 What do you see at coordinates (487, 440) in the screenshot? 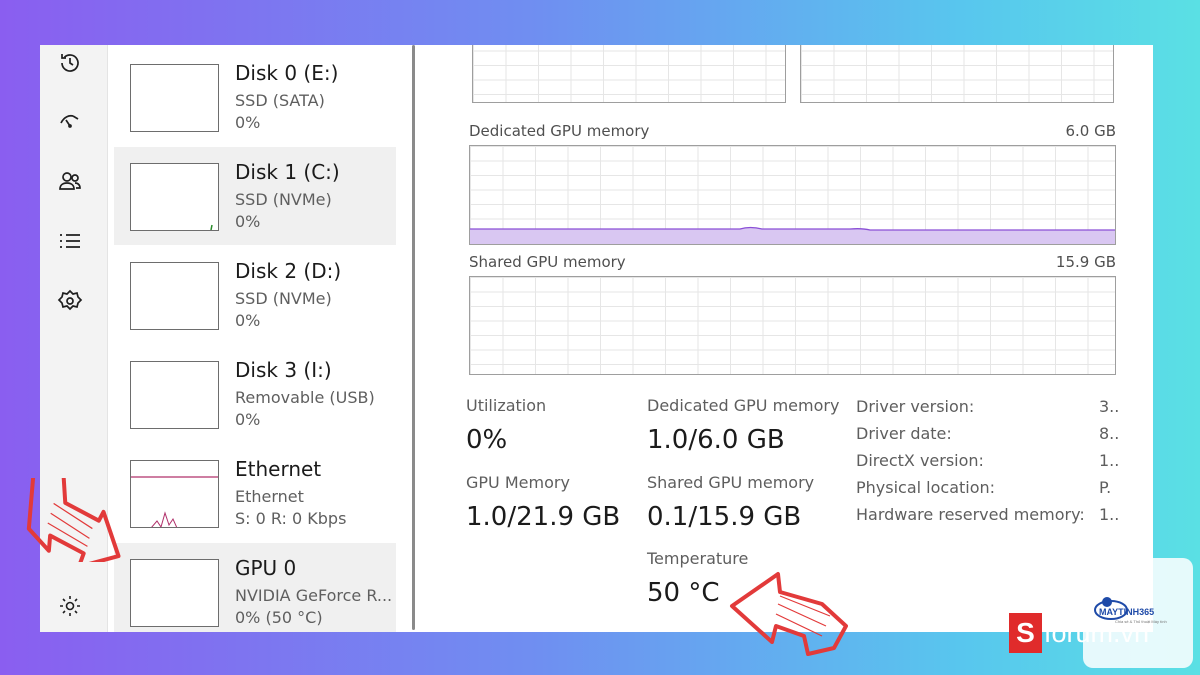
I see `utilization-value: 0%` at bounding box center [487, 440].